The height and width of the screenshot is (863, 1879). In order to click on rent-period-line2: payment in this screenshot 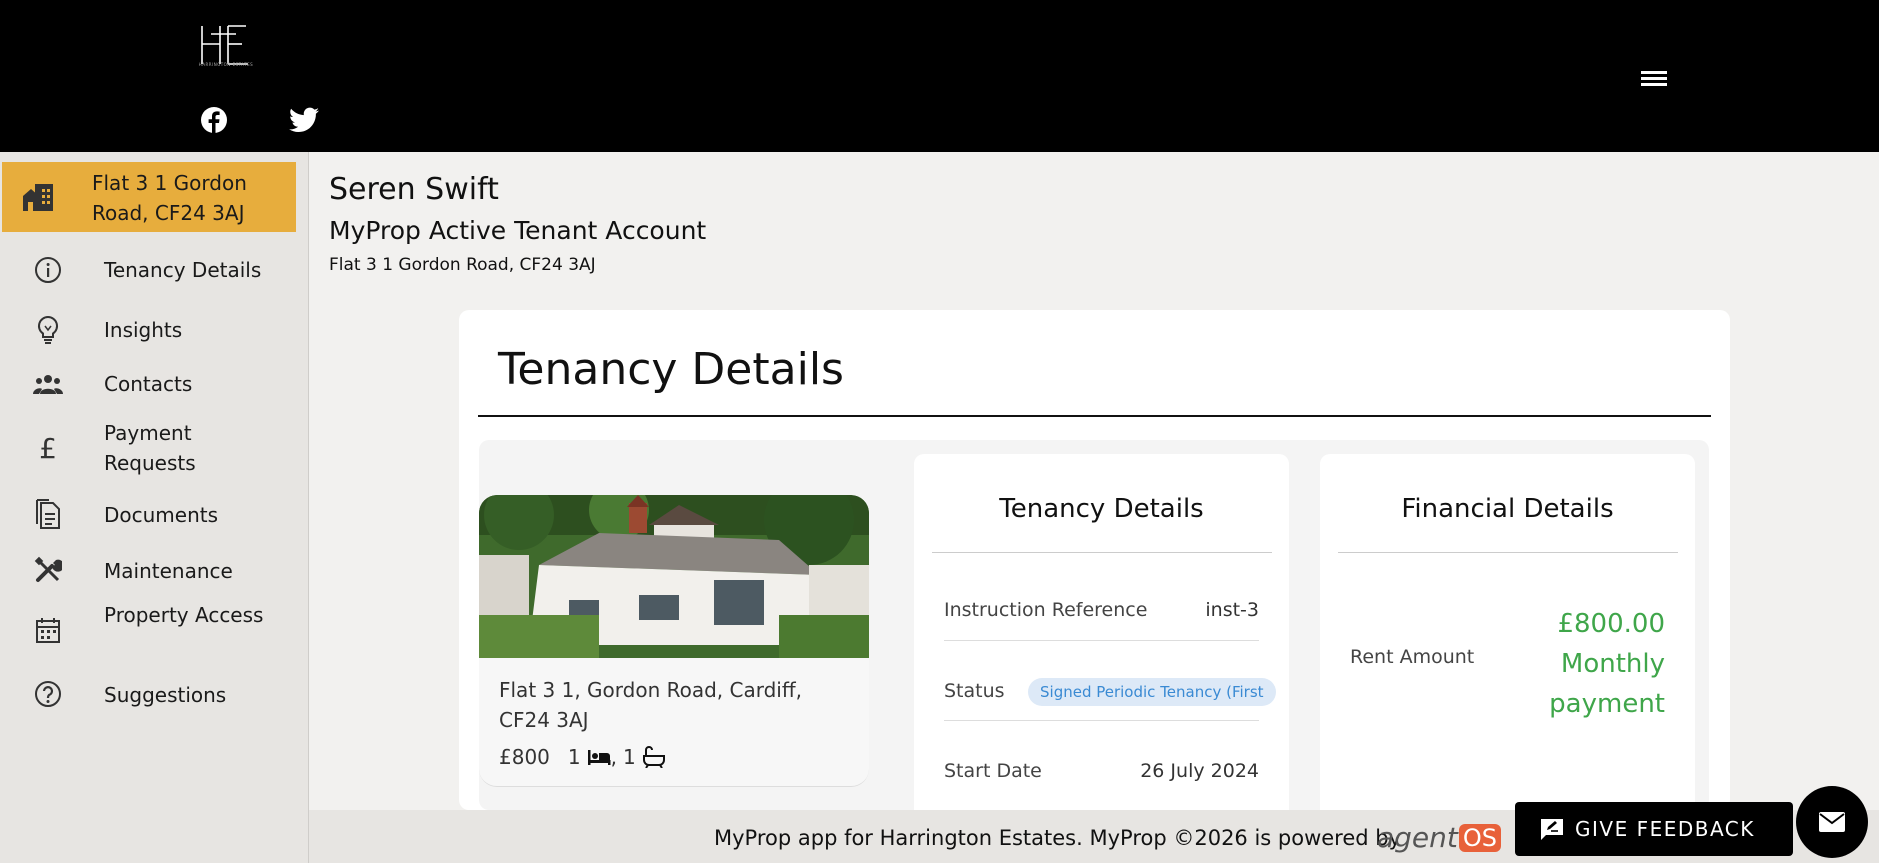, I will do `click(1607, 704)`.